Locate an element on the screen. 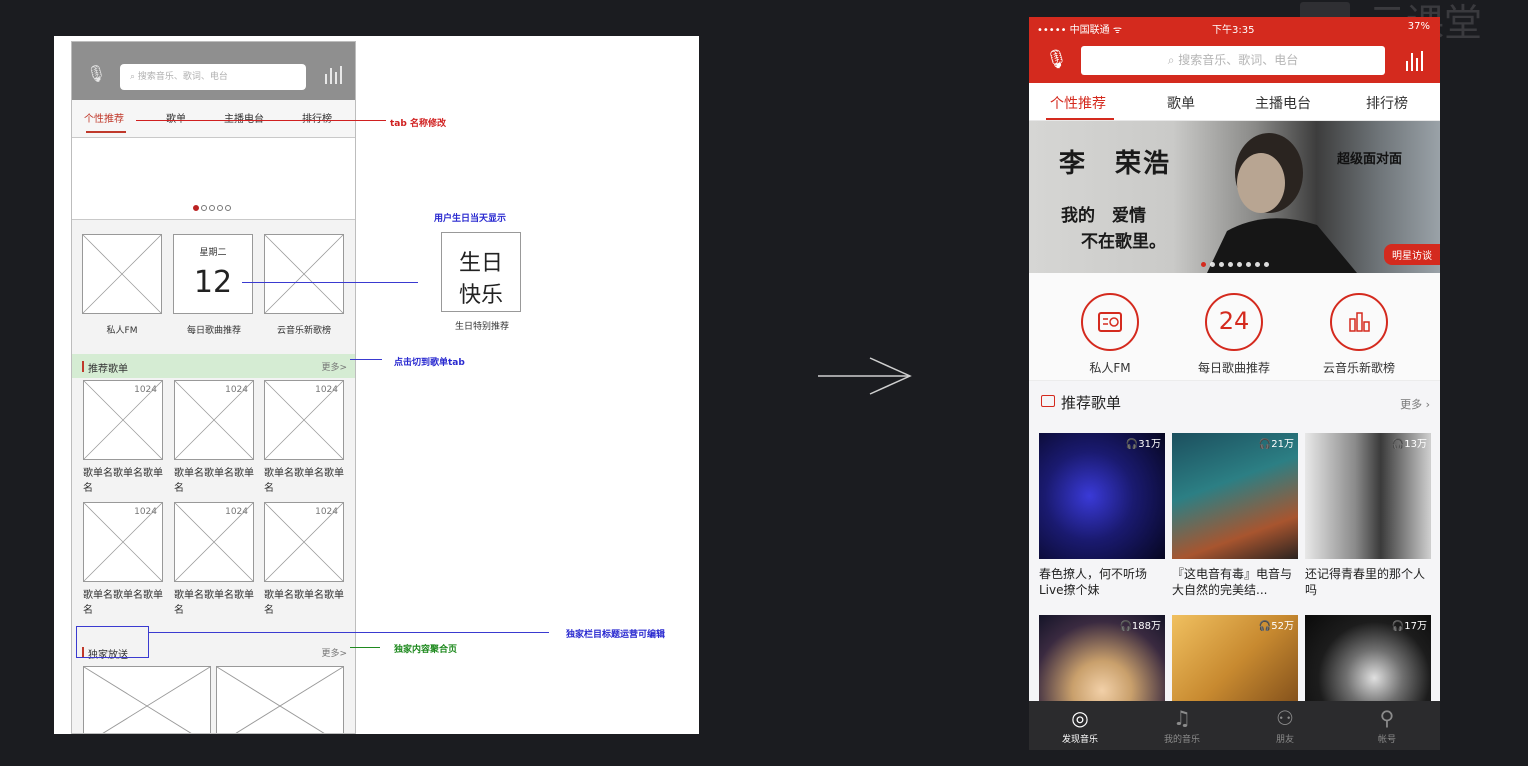 The image size is (1528, 766). wireframe-caption-newsong: 云音乐新歌榜 is located at coordinates (303, 331).